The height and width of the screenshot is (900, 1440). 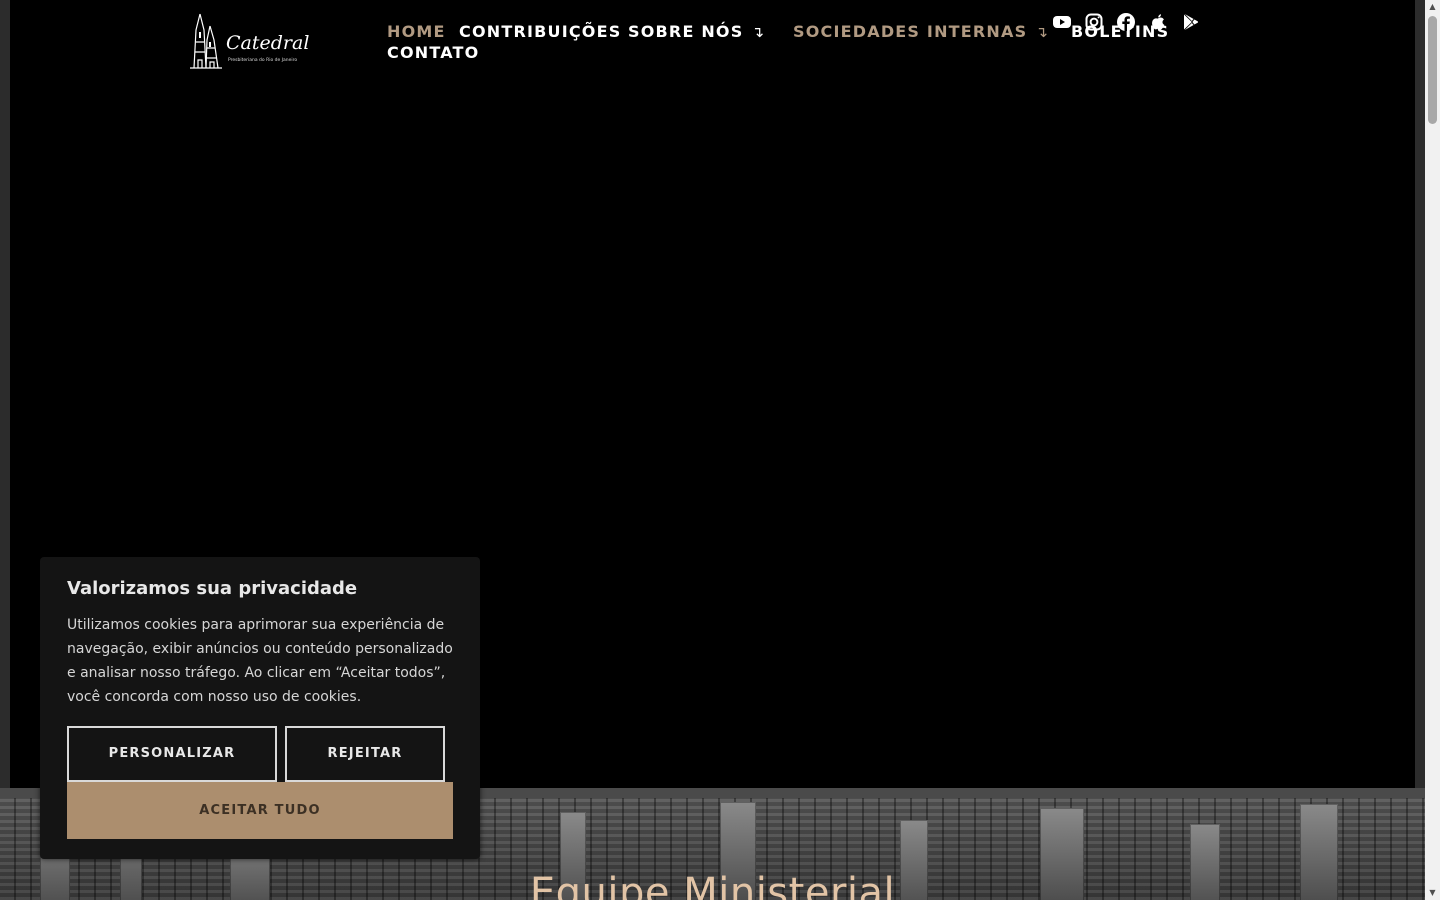 What do you see at coordinates (172, 754) in the screenshot?
I see `customize-button: PERSONALIZAR` at bounding box center [172, 754].